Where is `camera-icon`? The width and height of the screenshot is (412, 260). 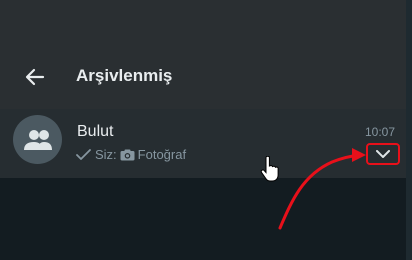 camera-icon is located at coordinates (127, 155).